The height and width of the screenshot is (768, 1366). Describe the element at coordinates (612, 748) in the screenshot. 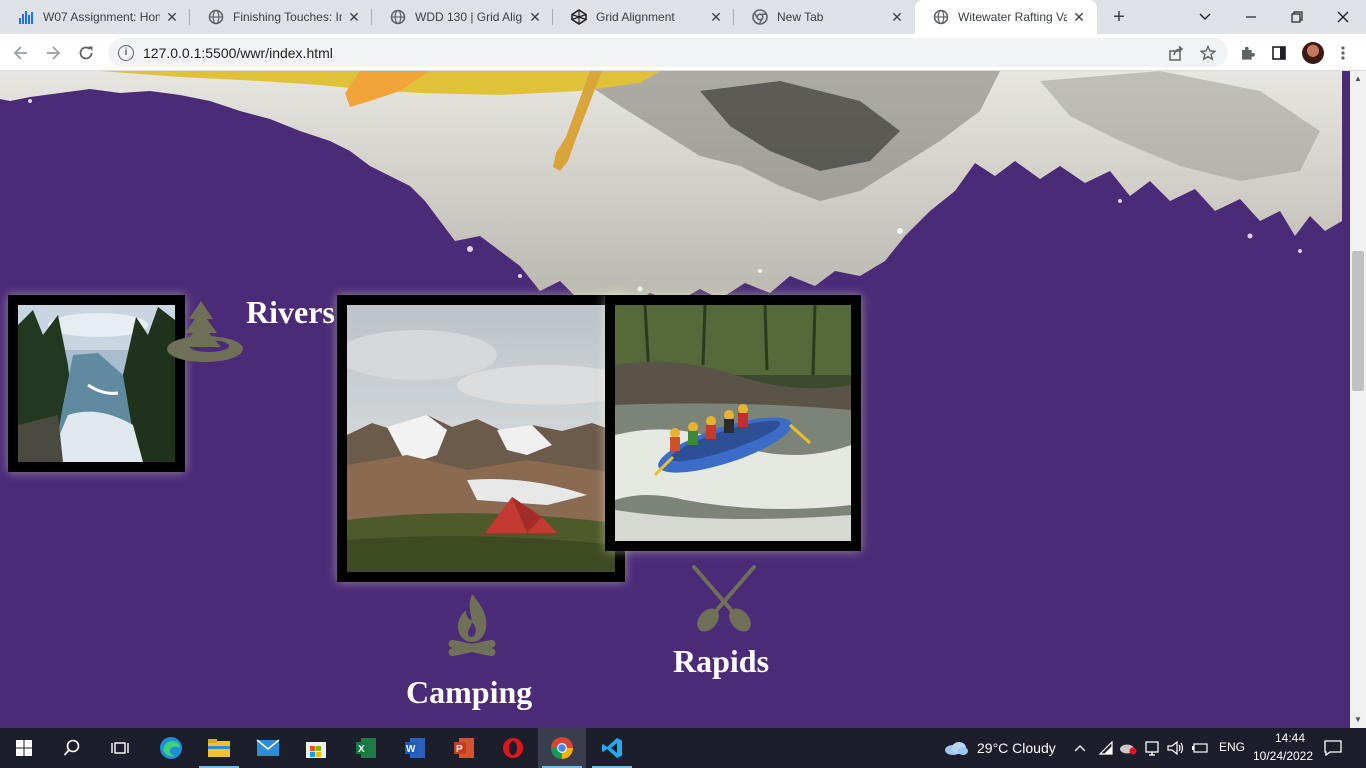

I see `vscode-icon` at that location.